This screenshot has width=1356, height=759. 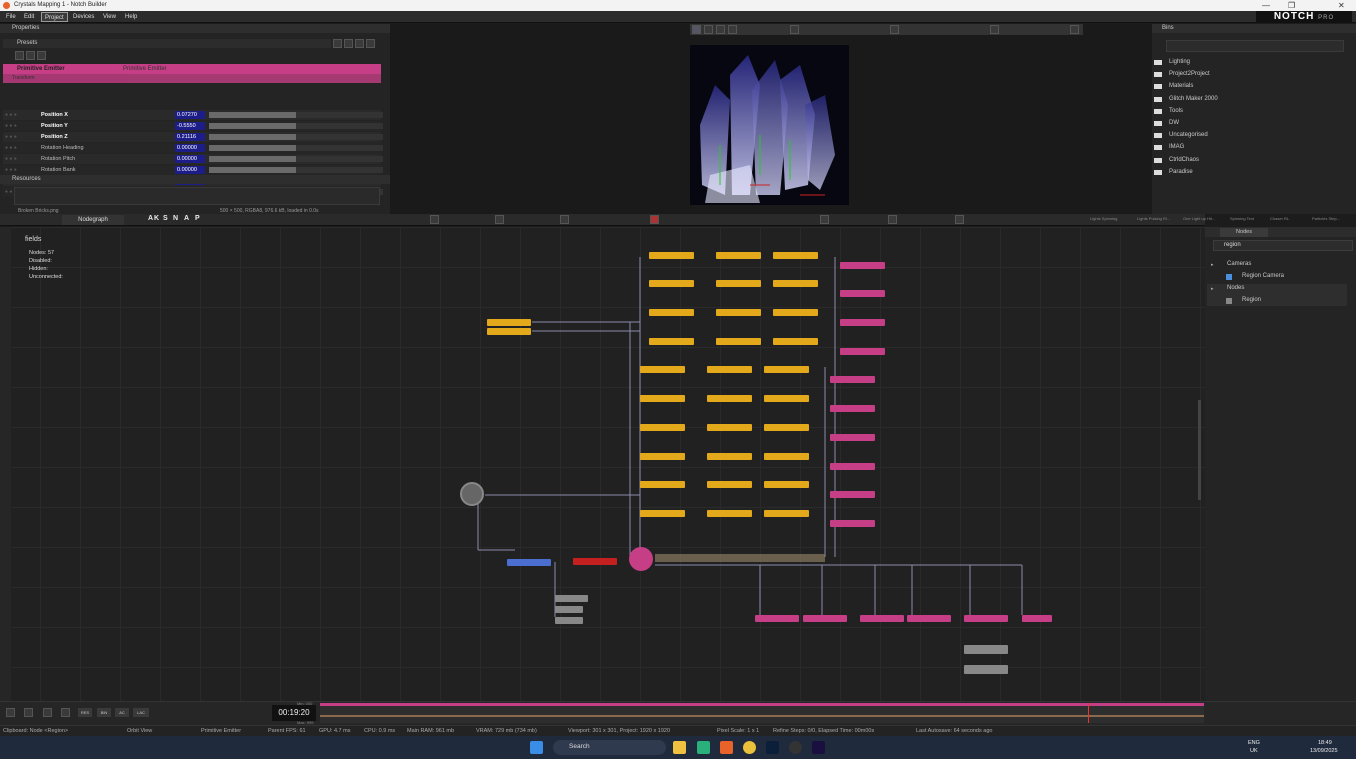 I want to click on notch-taskbar-icon, so click(x=726, y=747).